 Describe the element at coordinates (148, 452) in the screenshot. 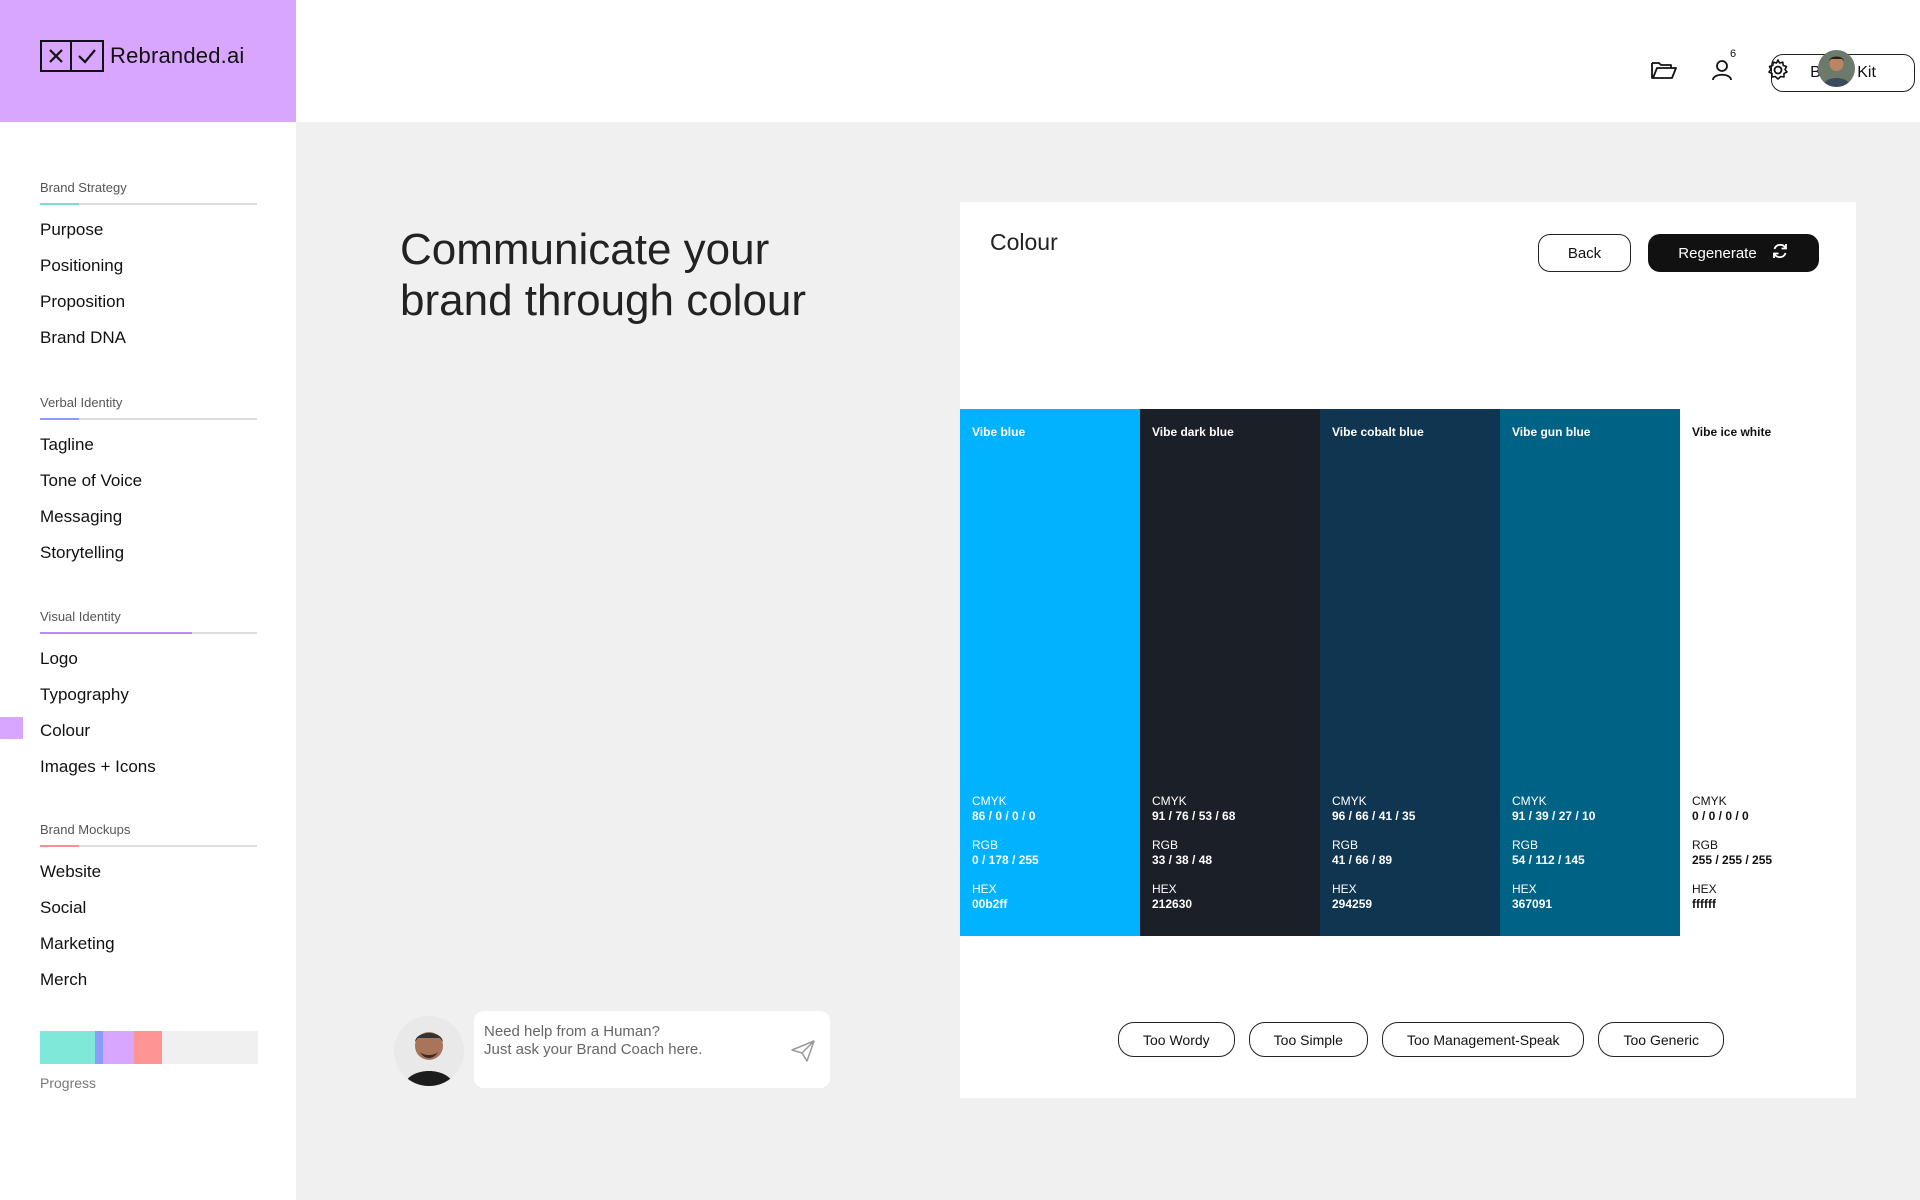

I see `sidebar-item-tagline: Tagline` at that location.